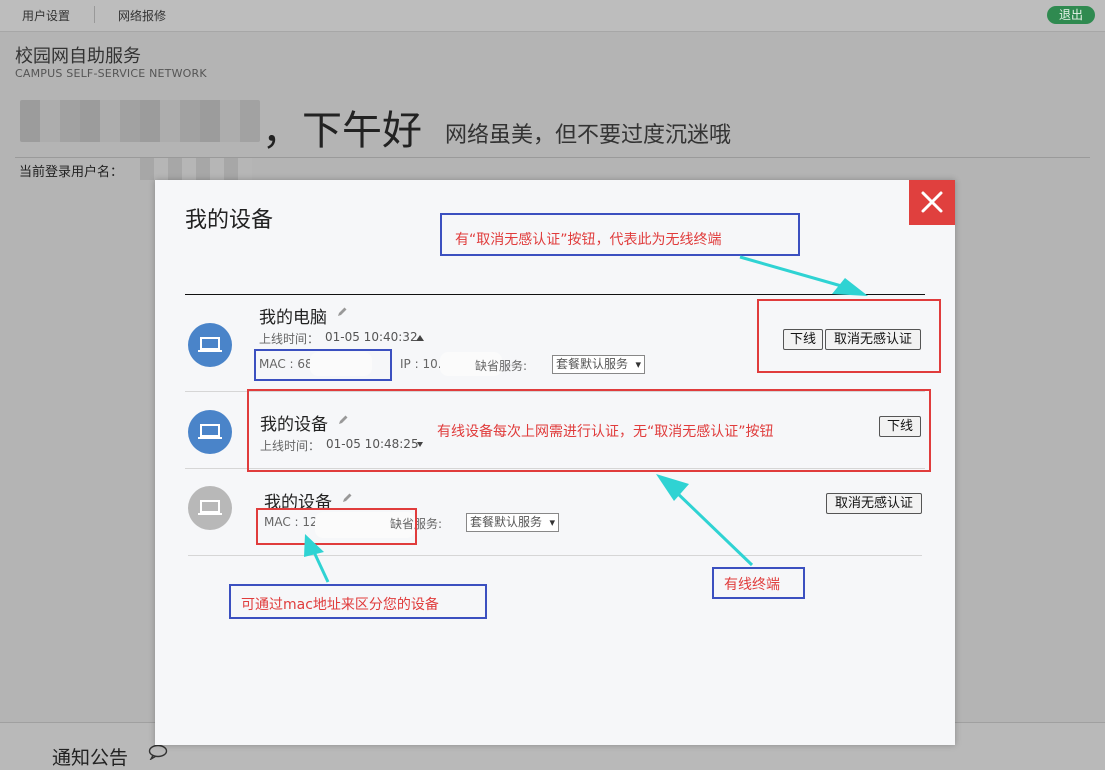 This screenshot has height=770, width=1105. I want to click on arrow-to-mac, so click(314, 545).